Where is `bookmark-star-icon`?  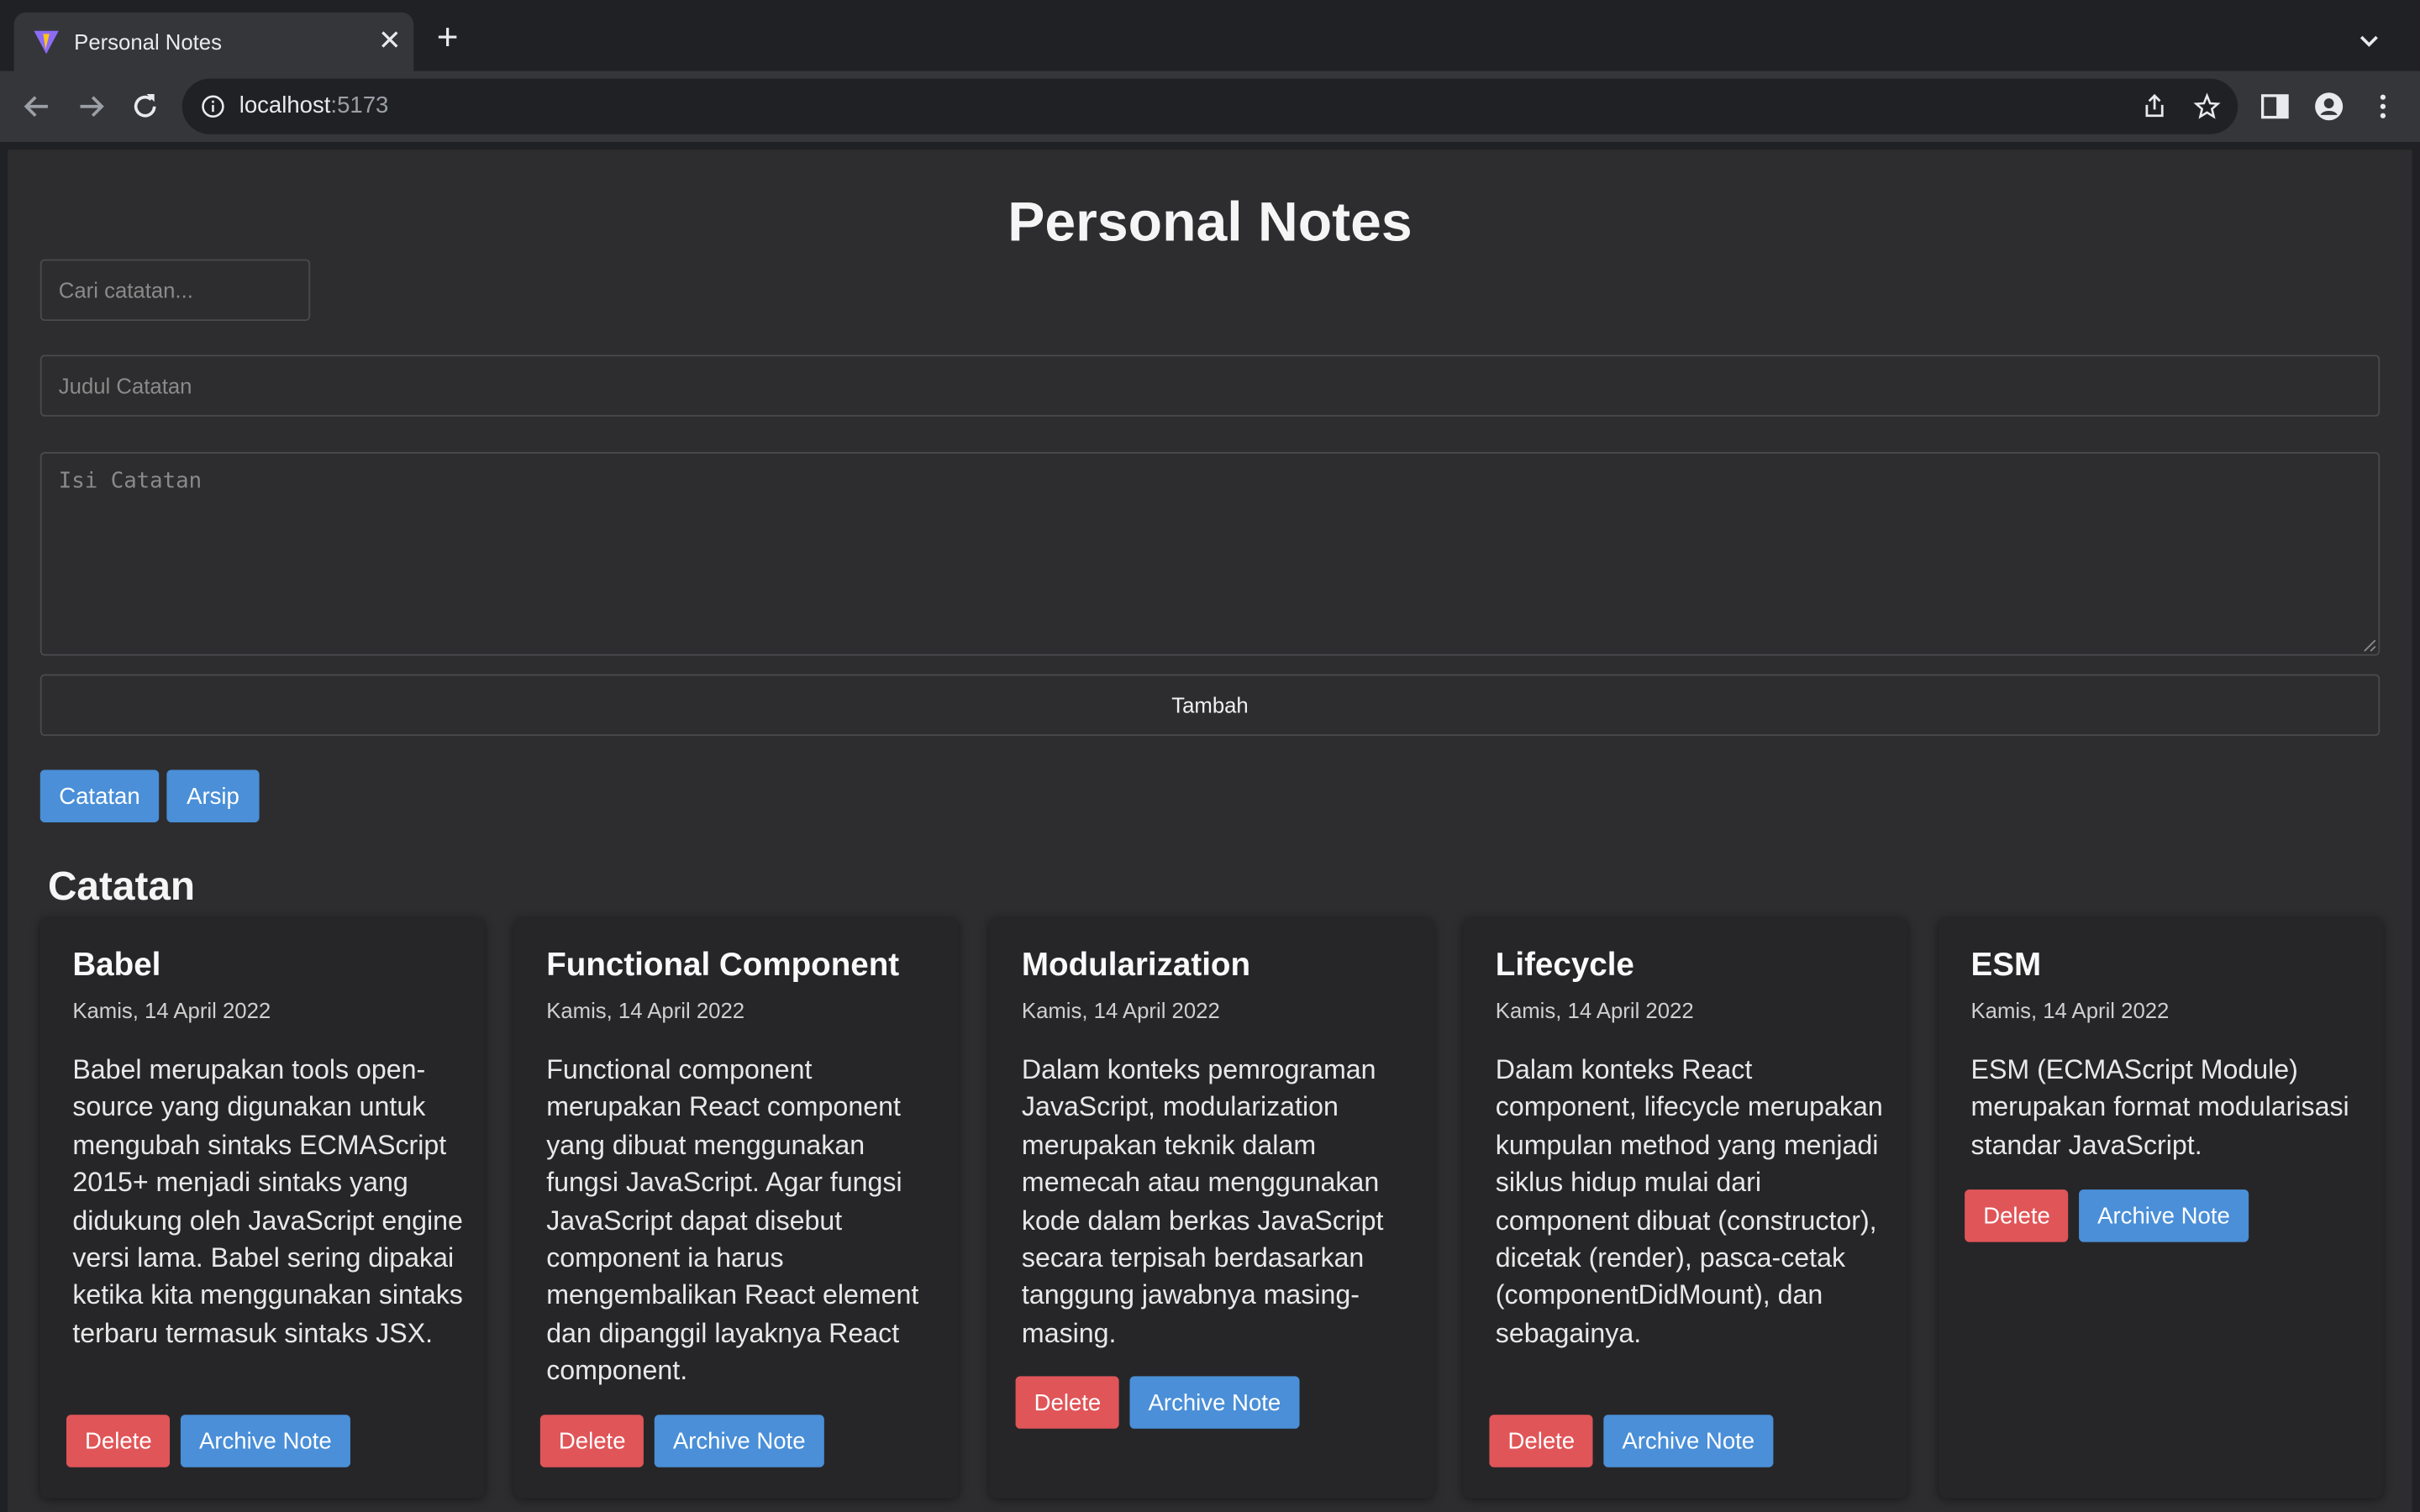
bookmark-star-icon is located at coordinates (2207, 106).